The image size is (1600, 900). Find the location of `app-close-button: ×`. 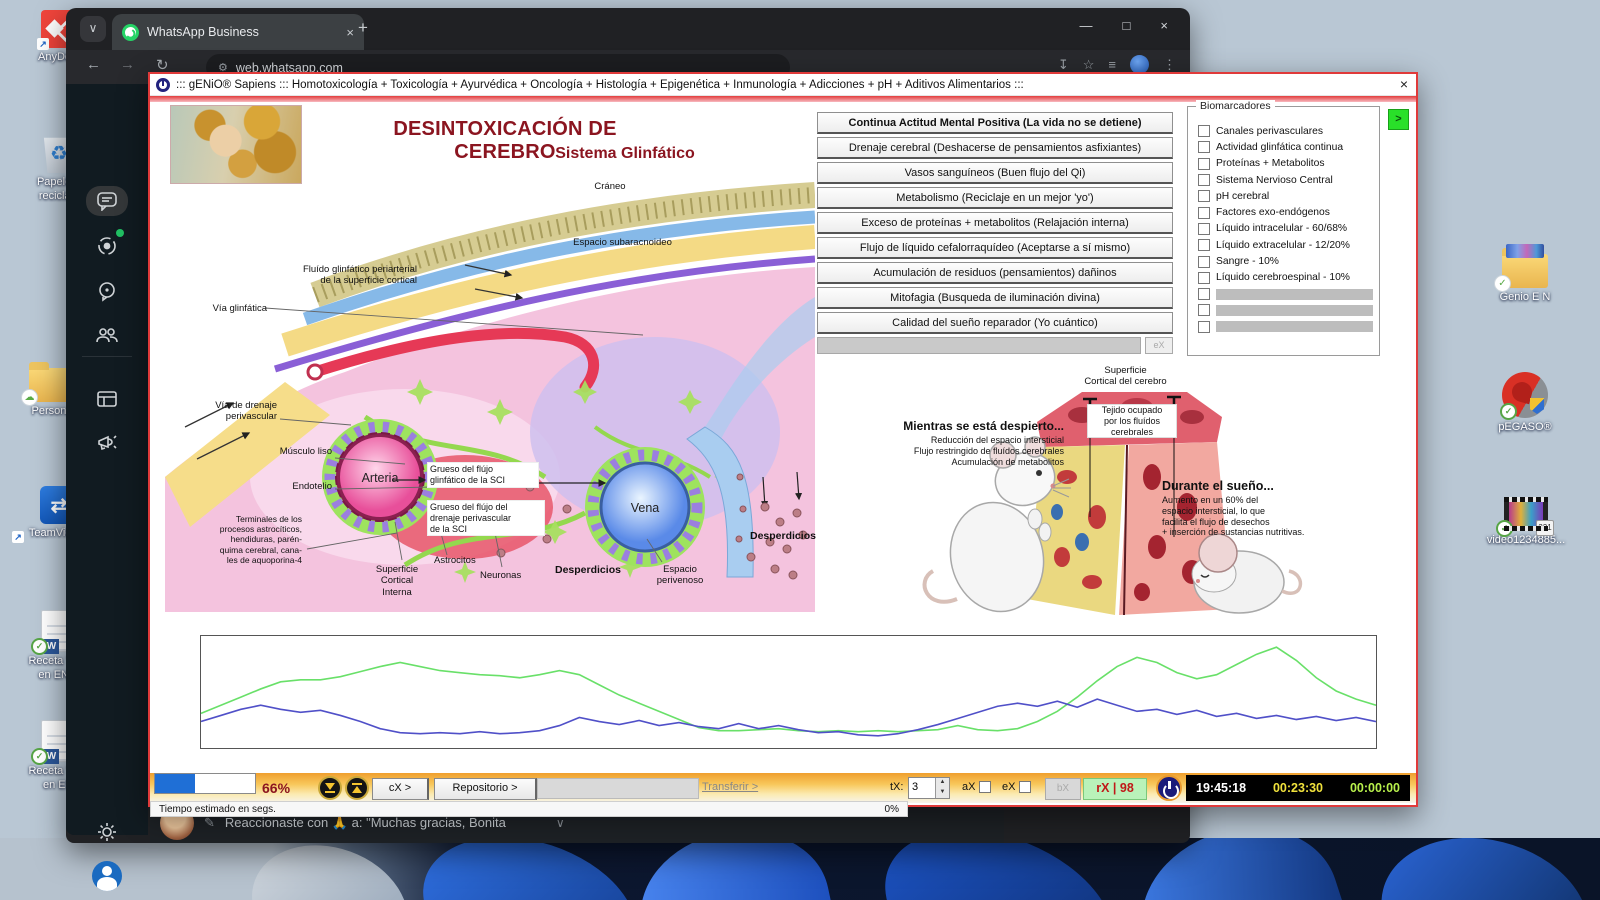

app-close-button: × is located at coordinates (1404, 84).